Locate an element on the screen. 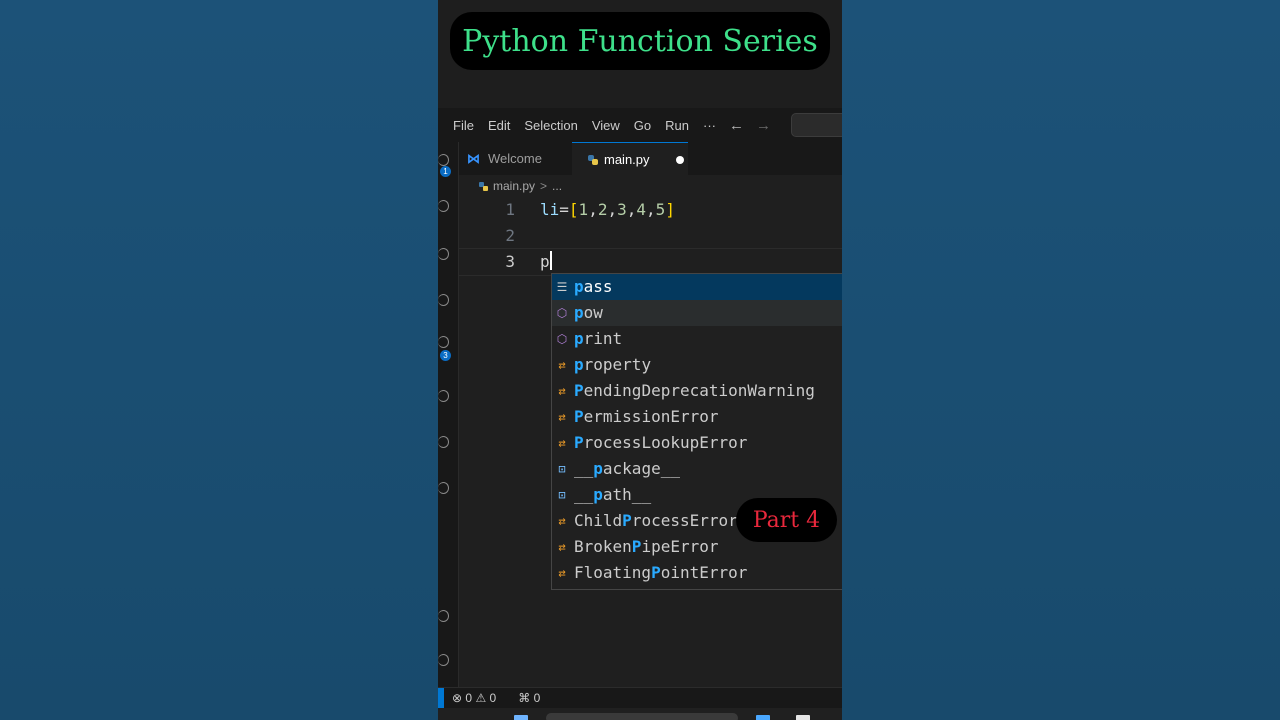  code-text: p is located at coordinates (546, 262).